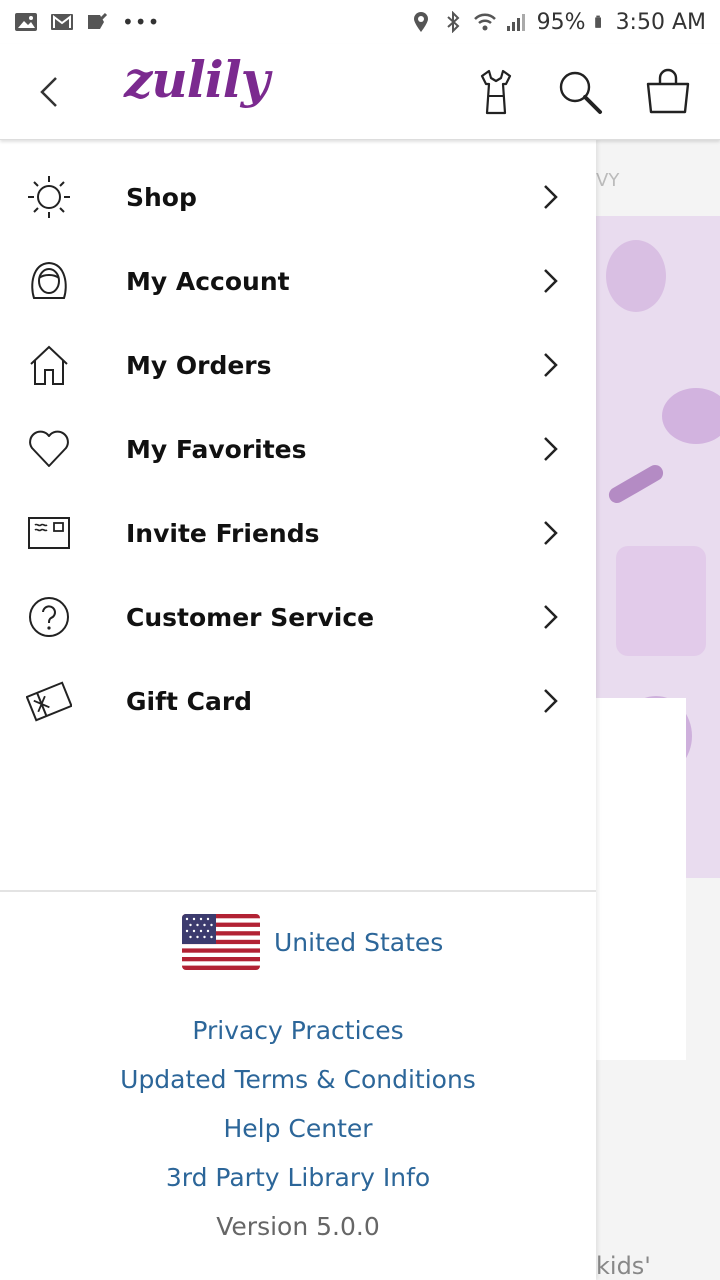 This screenshot has width=720, height=1280. Describe the element at coordinates (49, 617) in the screenshot. I see `question-icon` at that location.